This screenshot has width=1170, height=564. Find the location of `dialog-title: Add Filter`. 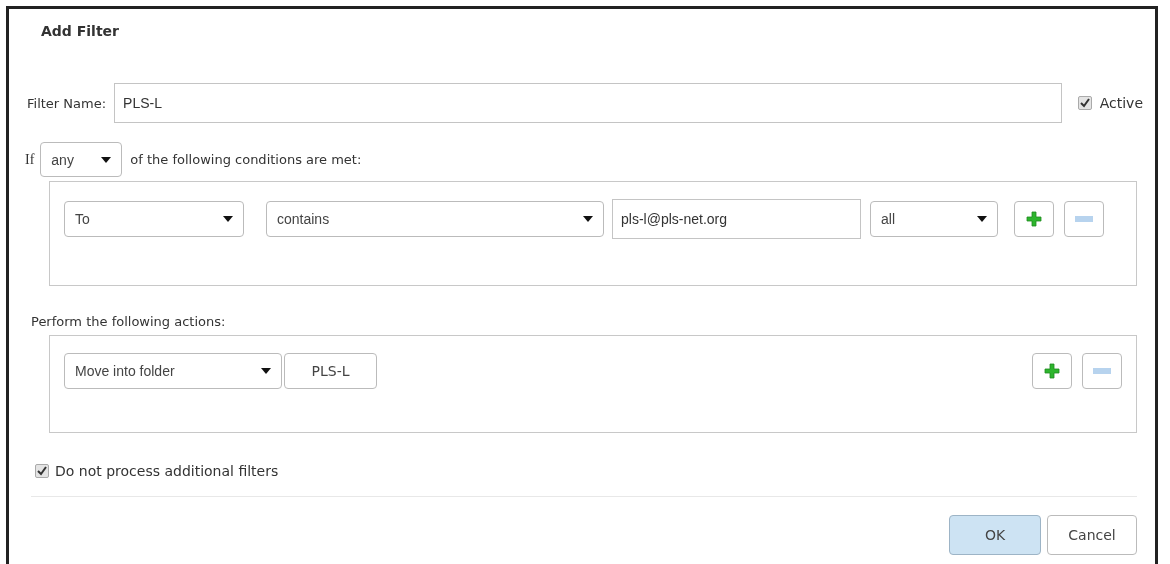

dialog-title: Add Filter is located at coordinates (80, 31).